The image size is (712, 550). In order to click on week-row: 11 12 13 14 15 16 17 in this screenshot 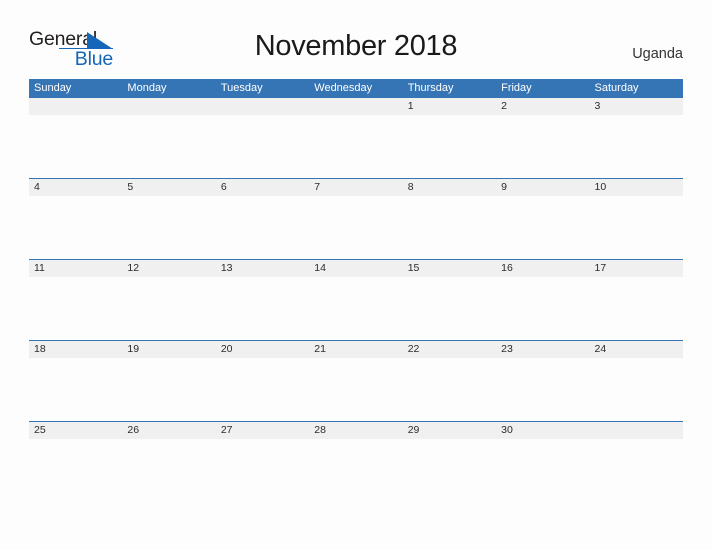, I will do `click(356, 299)`.